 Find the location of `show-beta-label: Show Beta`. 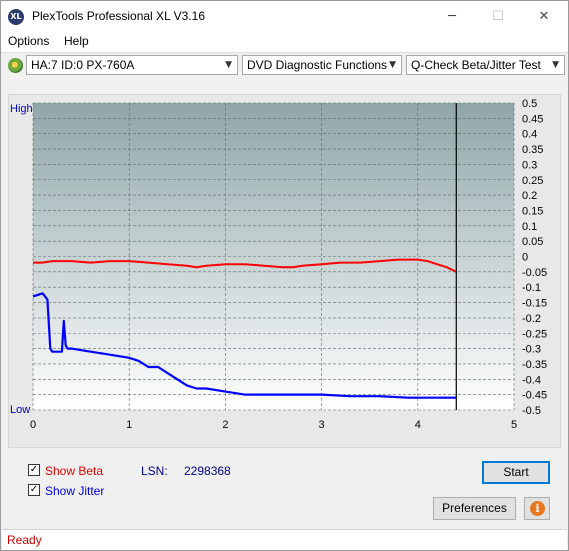

show-beta-label: Show Beta is located at coordinates (74, 471).